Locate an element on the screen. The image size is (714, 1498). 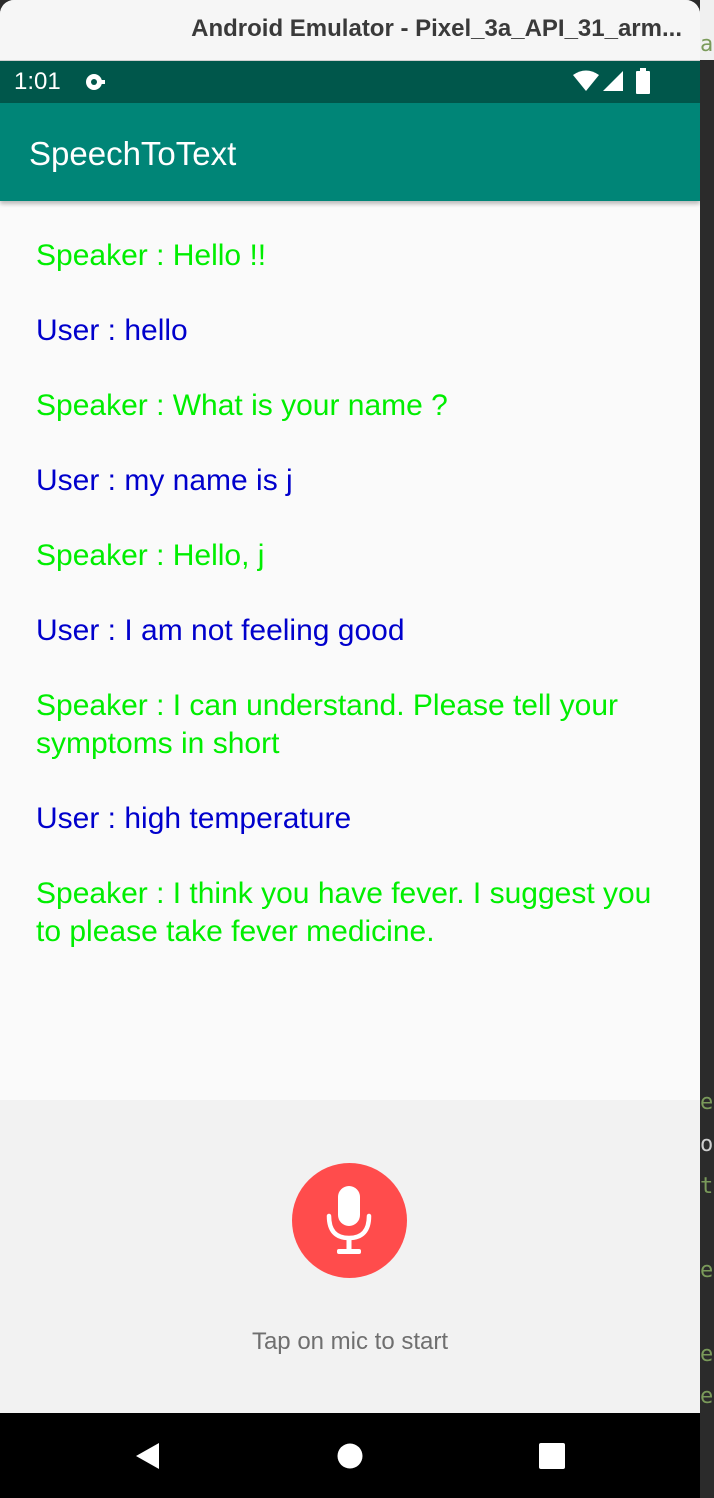
ide-code-fragment: o is located at coordinates (707, 1144).